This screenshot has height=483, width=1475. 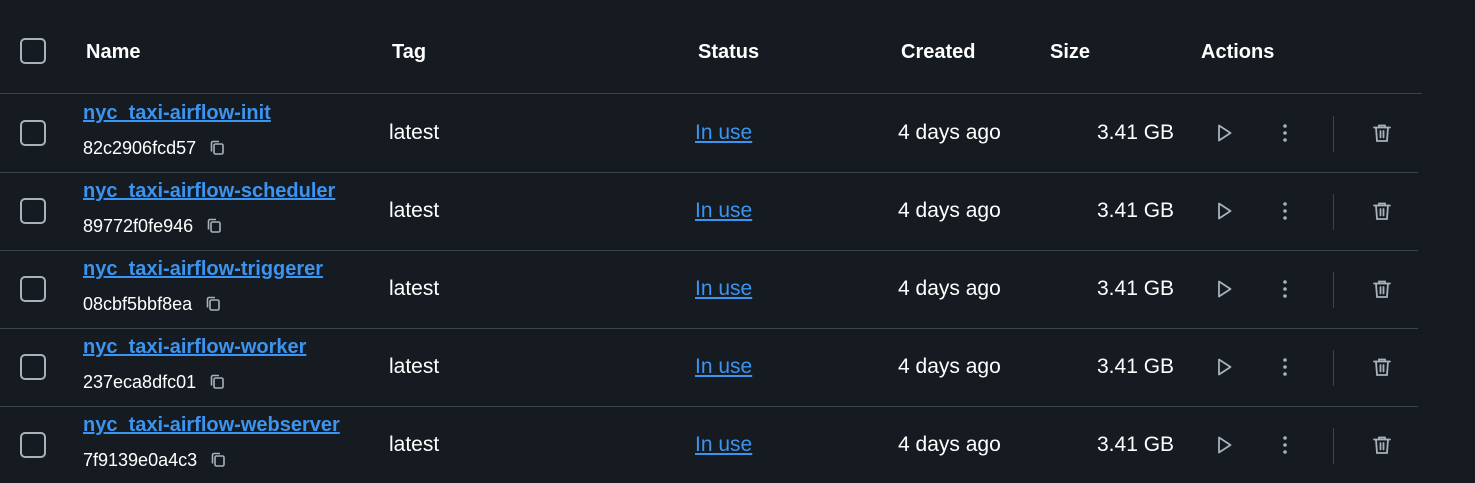 I want to click on column-header-name: Name, so click(x=113, y=52).